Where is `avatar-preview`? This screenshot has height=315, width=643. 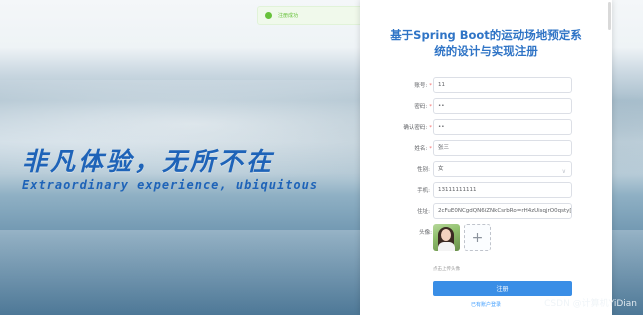 avatar-preview is located at coordinates (446, 237).